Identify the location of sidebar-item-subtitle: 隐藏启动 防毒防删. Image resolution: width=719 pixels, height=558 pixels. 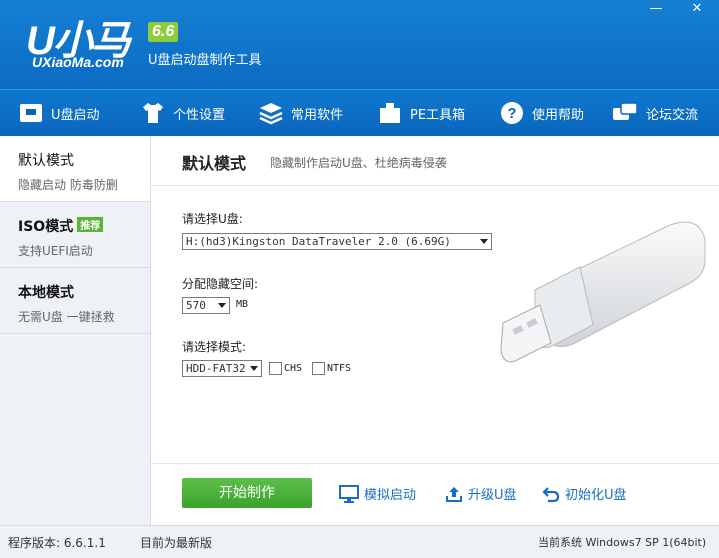
(68, 185).